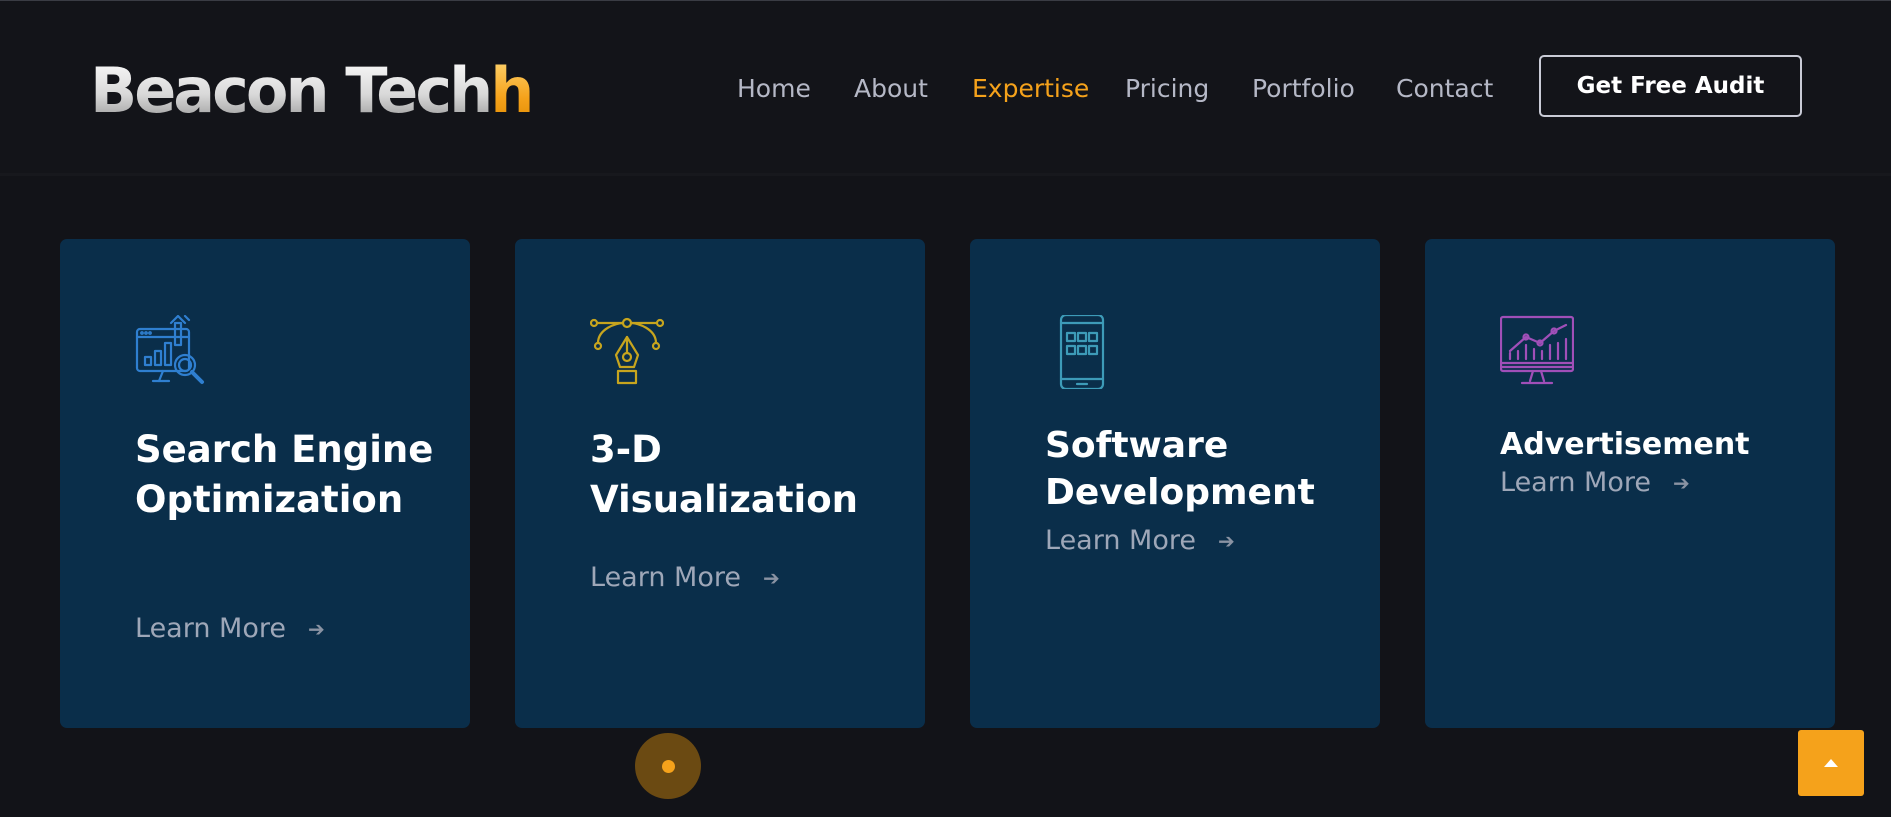 The height and width of the screenshot is (817, 1891). I want to click on service-card-software-development: Software Development Learn More ➔, so click(1175, 483).